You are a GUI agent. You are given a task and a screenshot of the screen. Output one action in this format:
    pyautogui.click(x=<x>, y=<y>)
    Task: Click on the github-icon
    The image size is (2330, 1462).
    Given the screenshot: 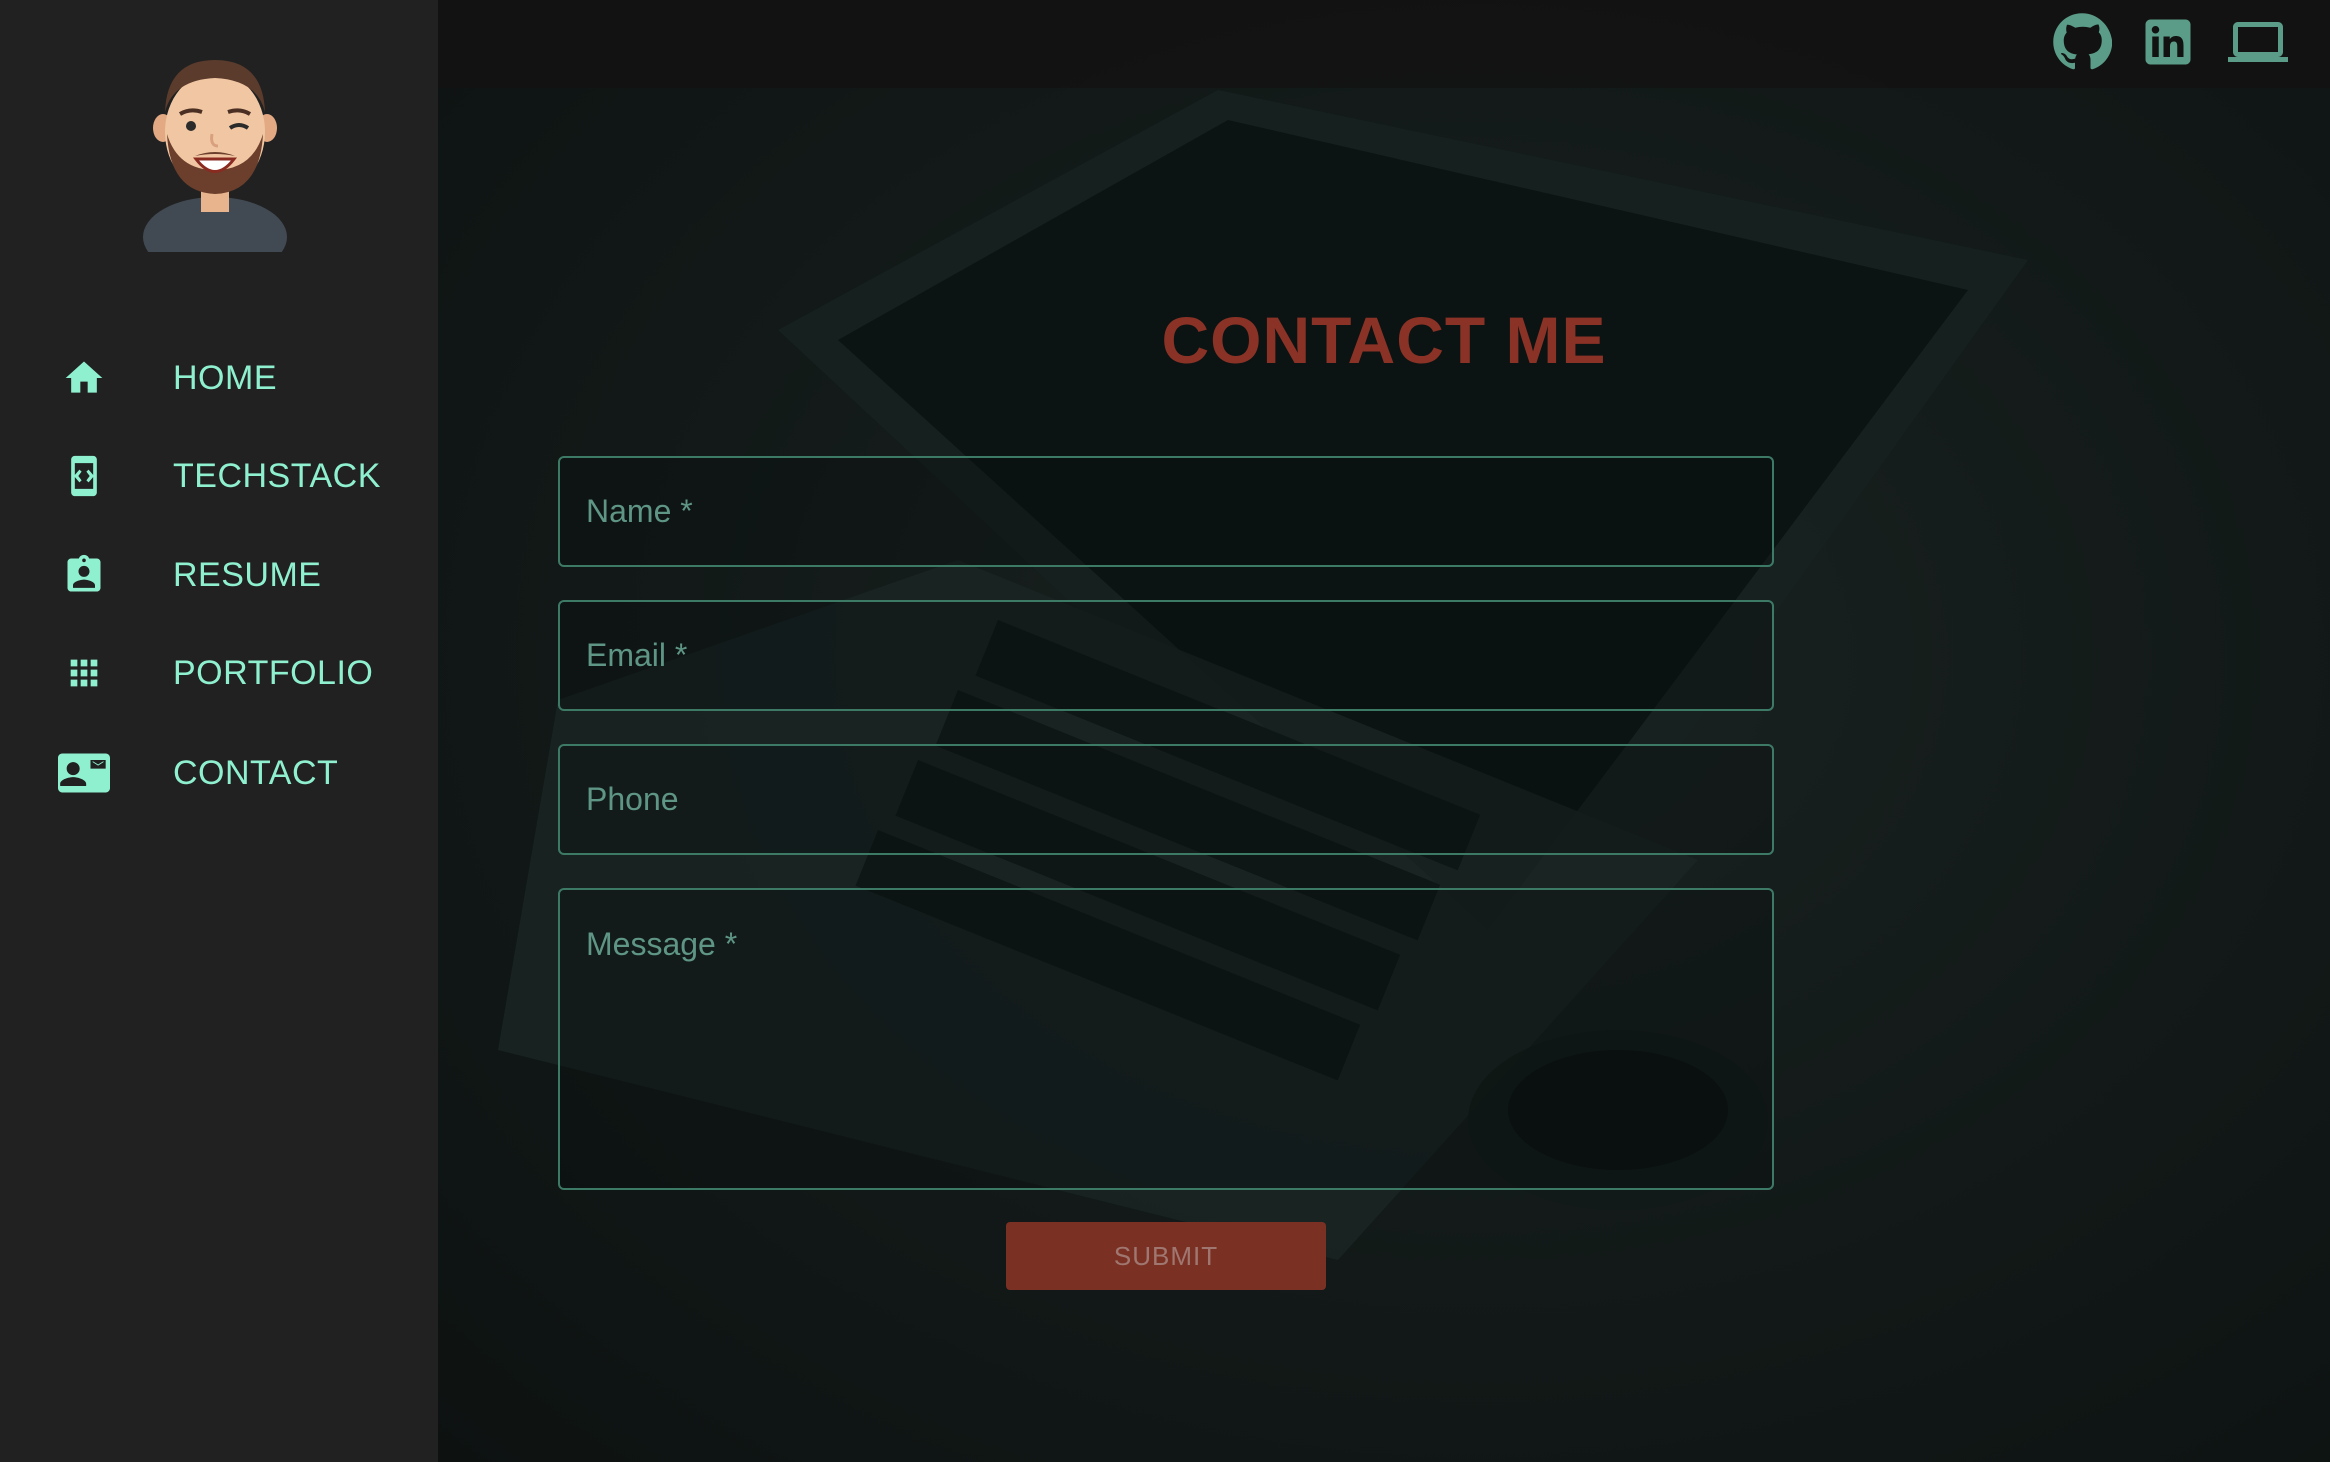 What is the action you would take?
    pyautogui.click(x=2082, y=42)
    